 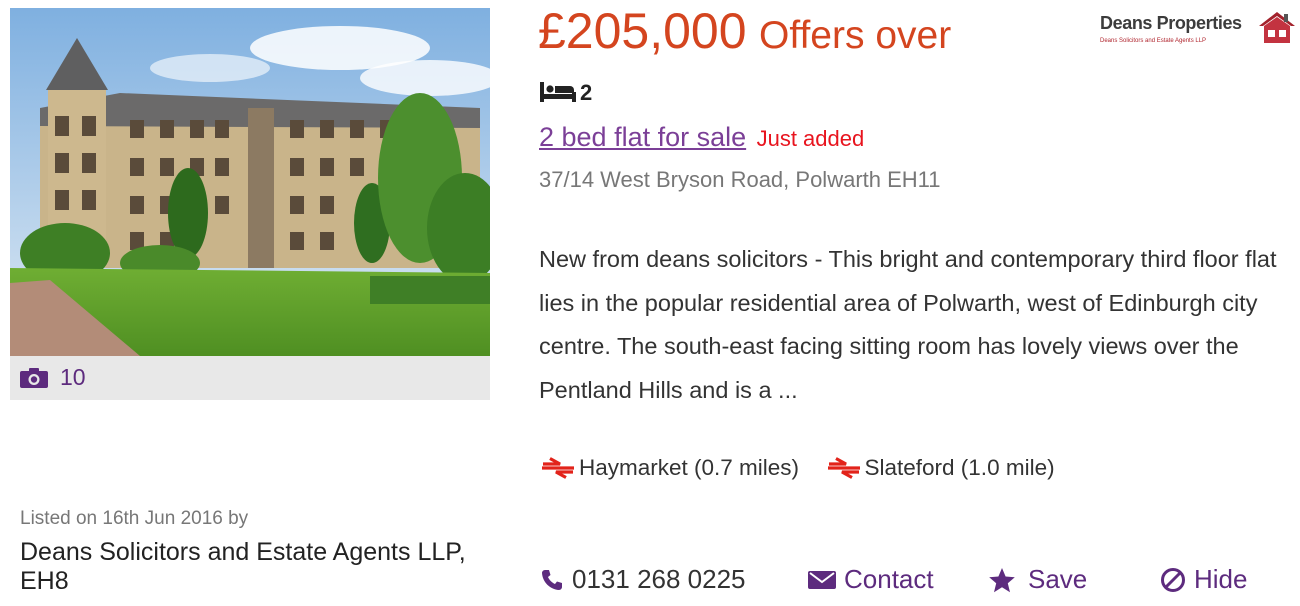 I want to click on hide-label: Hide, so click(x=1221, y=579).